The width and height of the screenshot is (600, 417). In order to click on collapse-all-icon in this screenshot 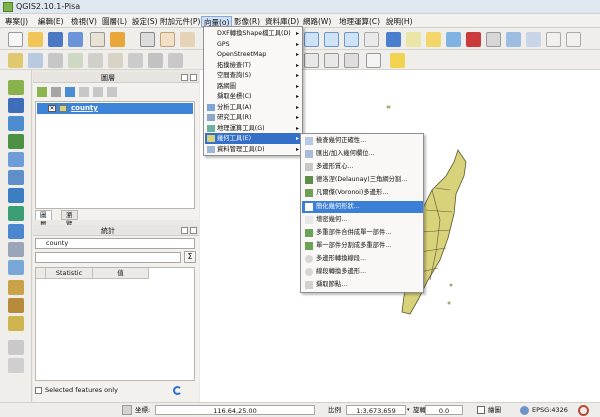, I will do `click(98, 92)`.